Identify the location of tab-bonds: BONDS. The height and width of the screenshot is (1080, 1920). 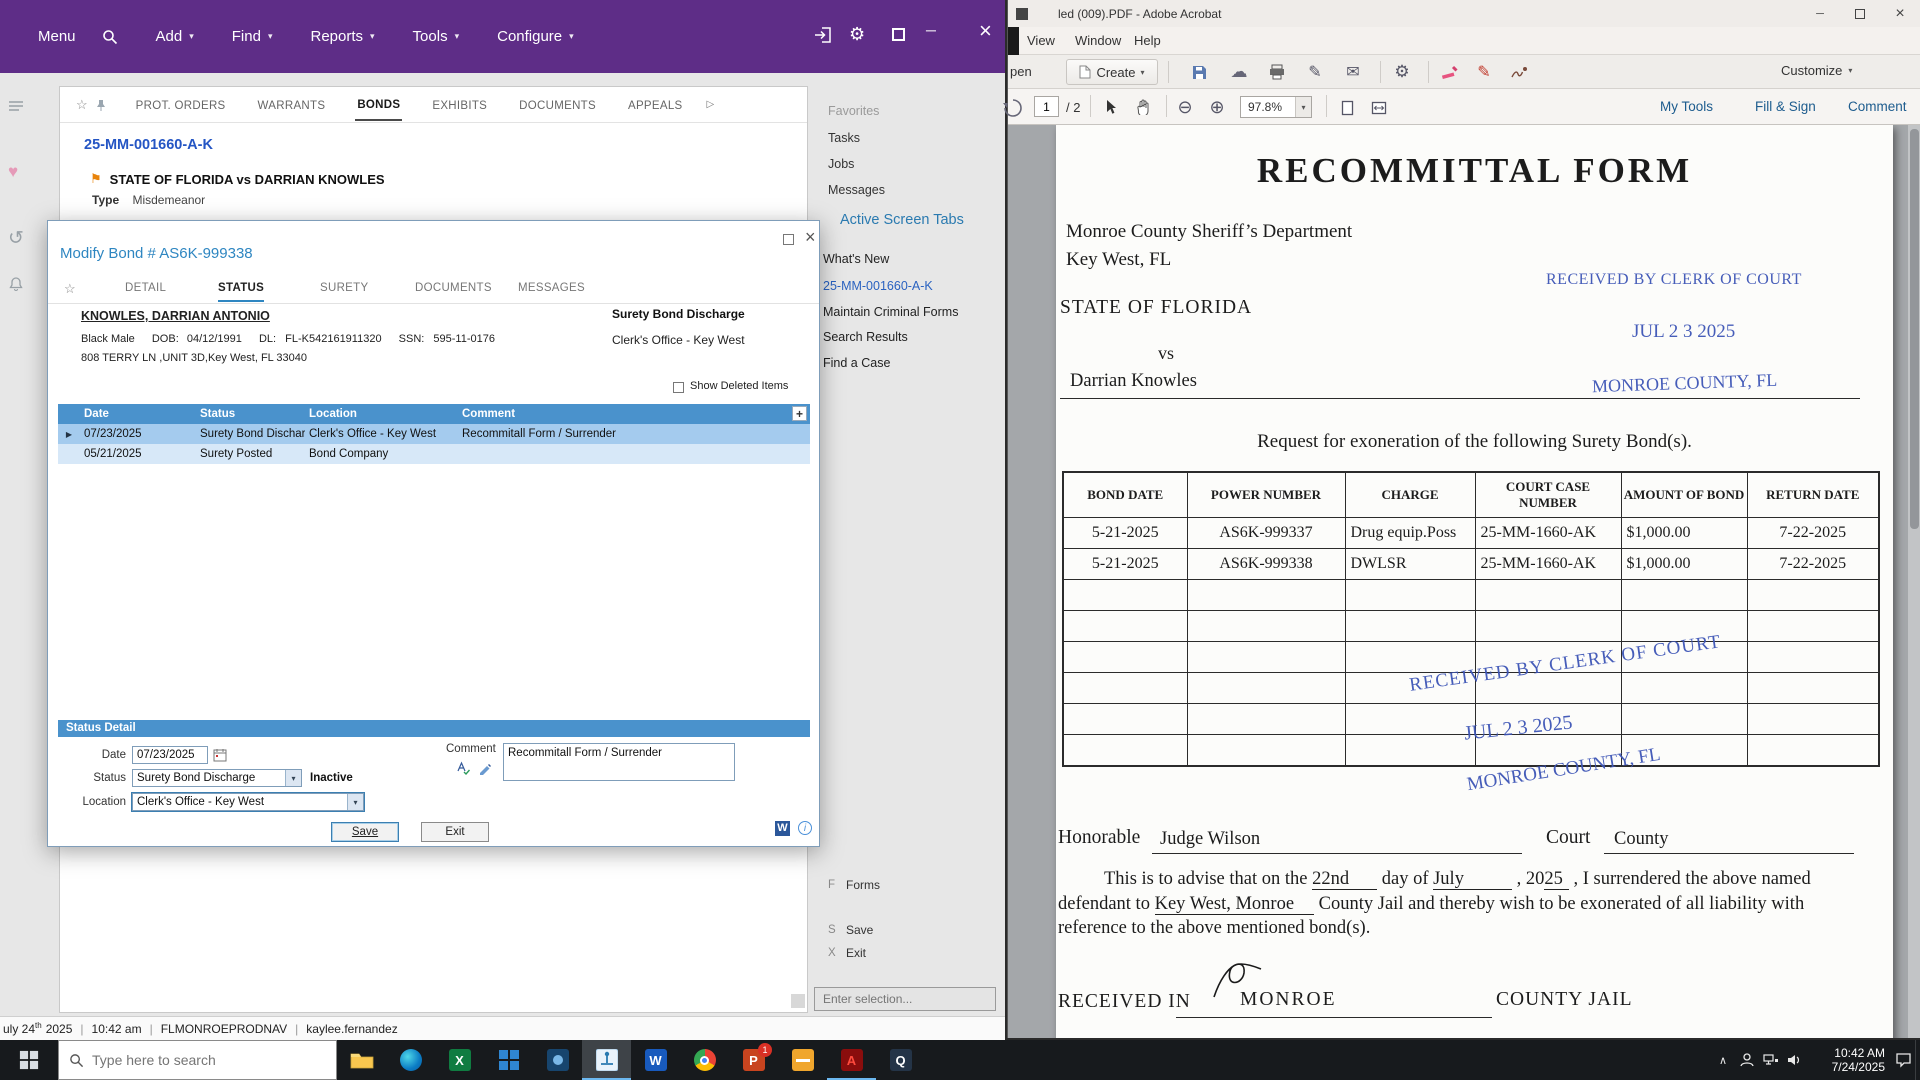
(379, 105).